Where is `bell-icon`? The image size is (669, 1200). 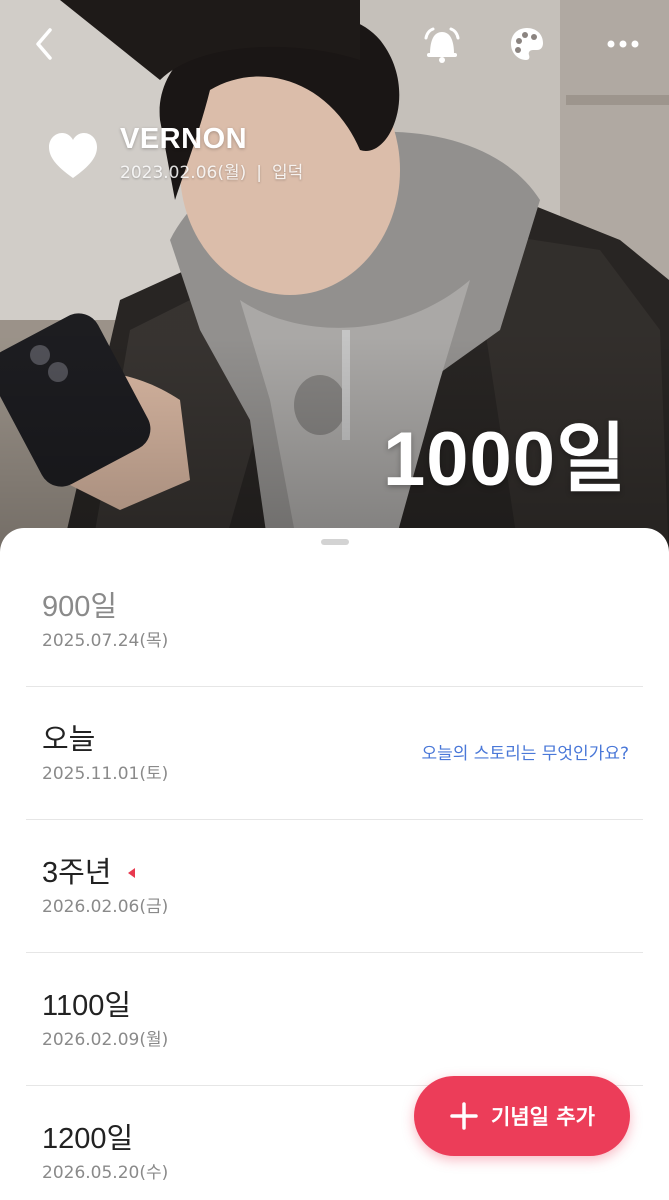 bell-icon is located at coordinates (442, 45).